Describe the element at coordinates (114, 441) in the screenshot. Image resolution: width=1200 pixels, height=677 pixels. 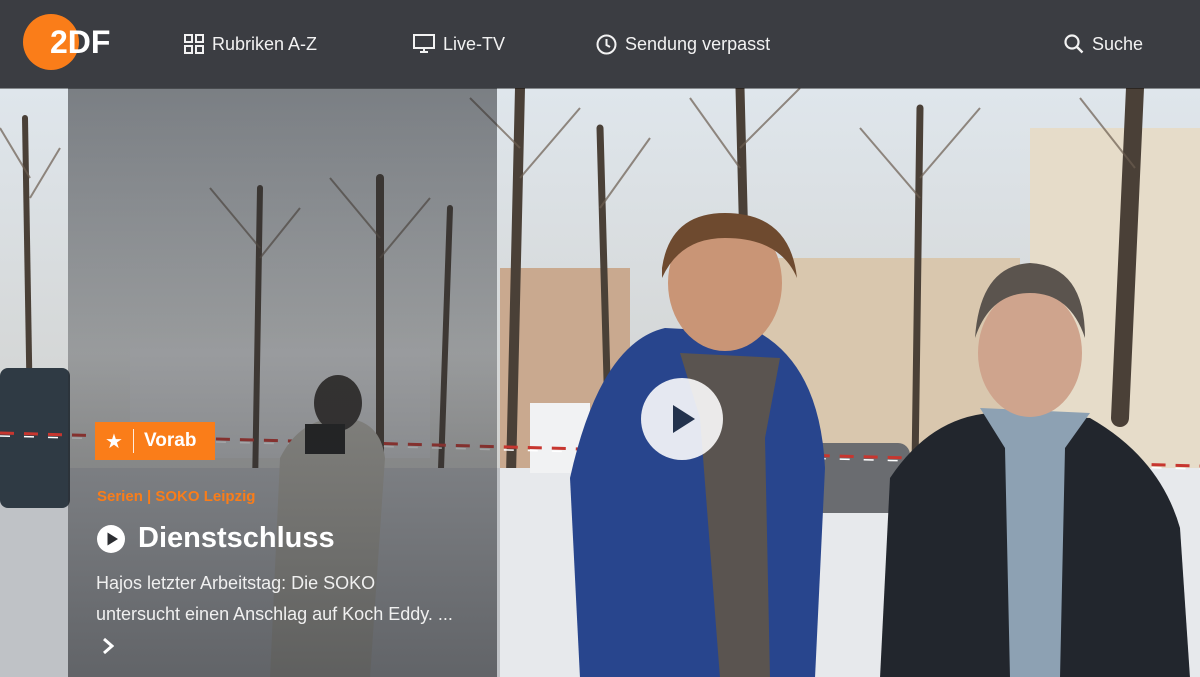
I see `star-icon: ★` at that location.